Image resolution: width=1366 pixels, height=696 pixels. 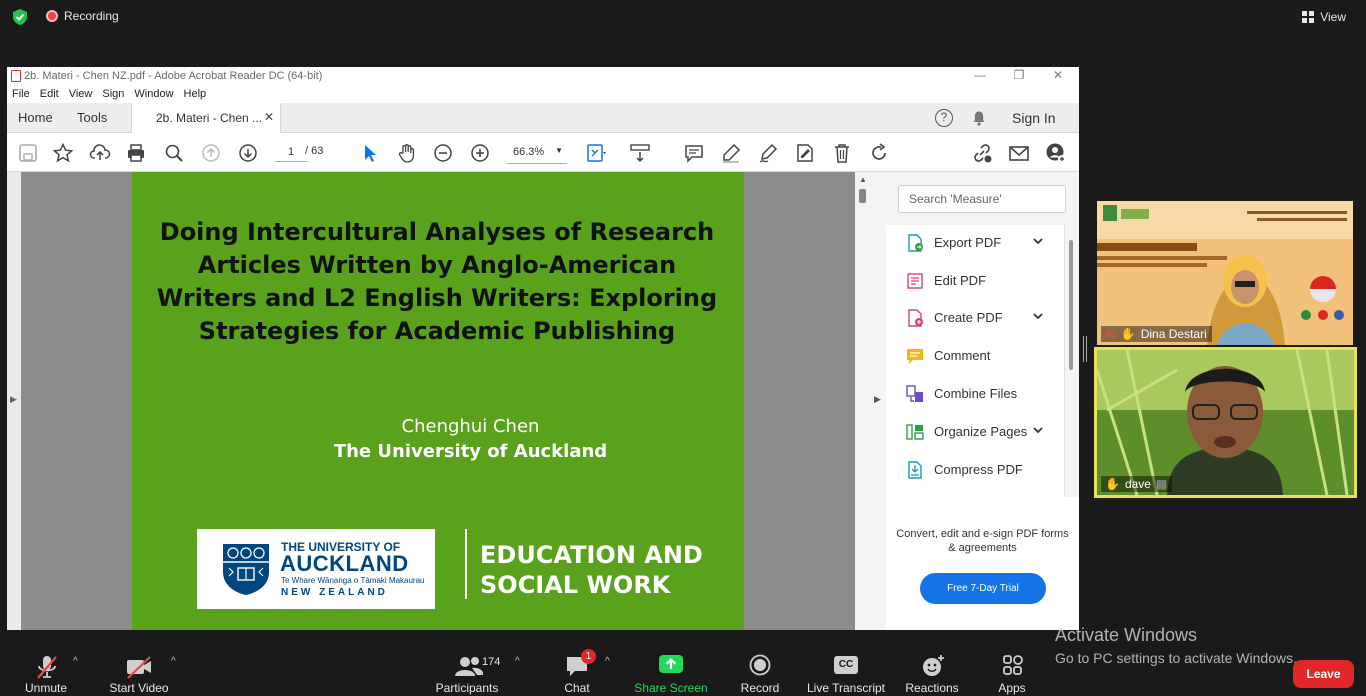 What do you see at coordinates (20, 17) in the screenshot?
I see `security-shield-icon` at bounding box center [20, 17].